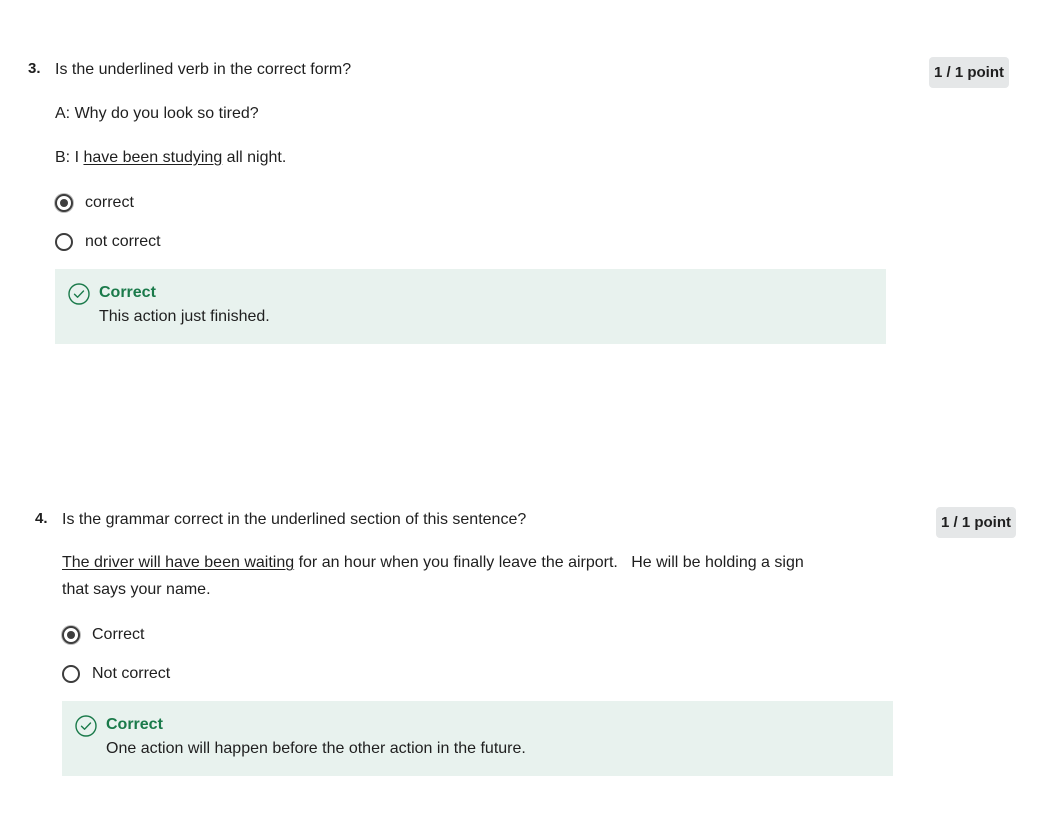 The height and width of the screenshot is (816, 1043). What do you see at coordinates (34, 68) in the screenshot?
I see `question-number: 3.` at bounding box center [34, 68].